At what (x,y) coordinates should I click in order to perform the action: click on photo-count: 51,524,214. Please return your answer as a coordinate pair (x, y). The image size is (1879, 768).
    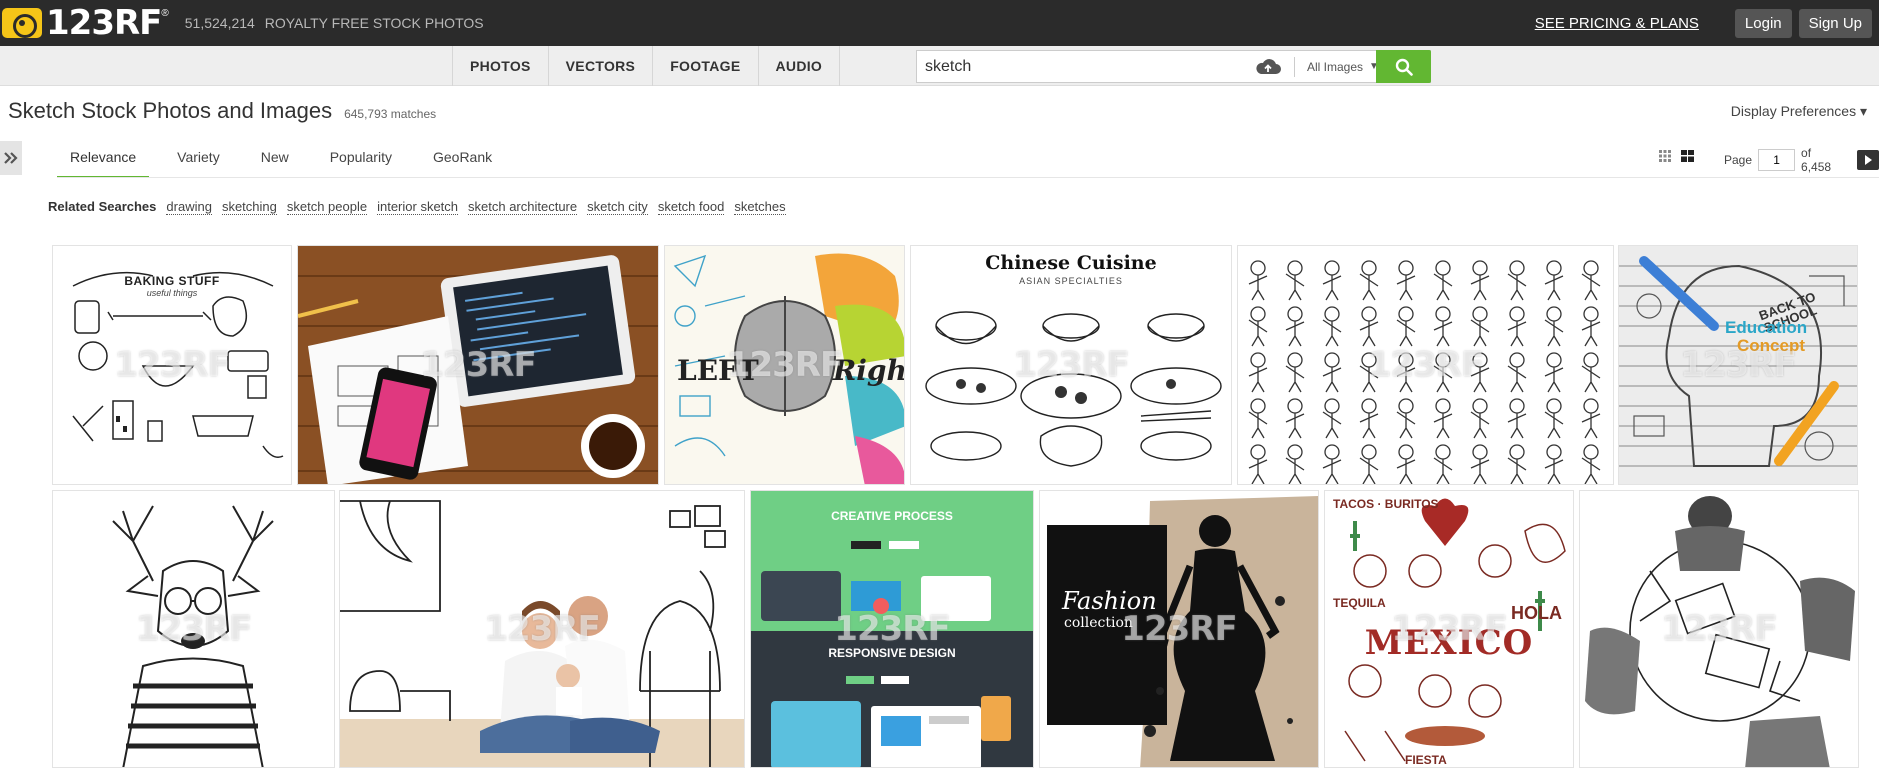
    Looking at the image, I should click on (219, 23).